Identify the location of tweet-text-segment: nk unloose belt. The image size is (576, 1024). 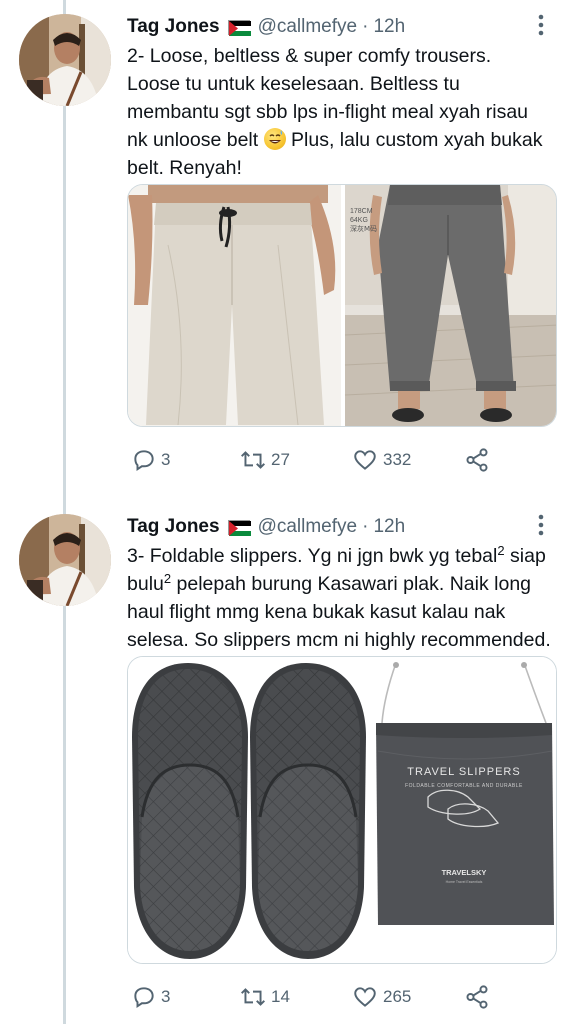
(193, 140).